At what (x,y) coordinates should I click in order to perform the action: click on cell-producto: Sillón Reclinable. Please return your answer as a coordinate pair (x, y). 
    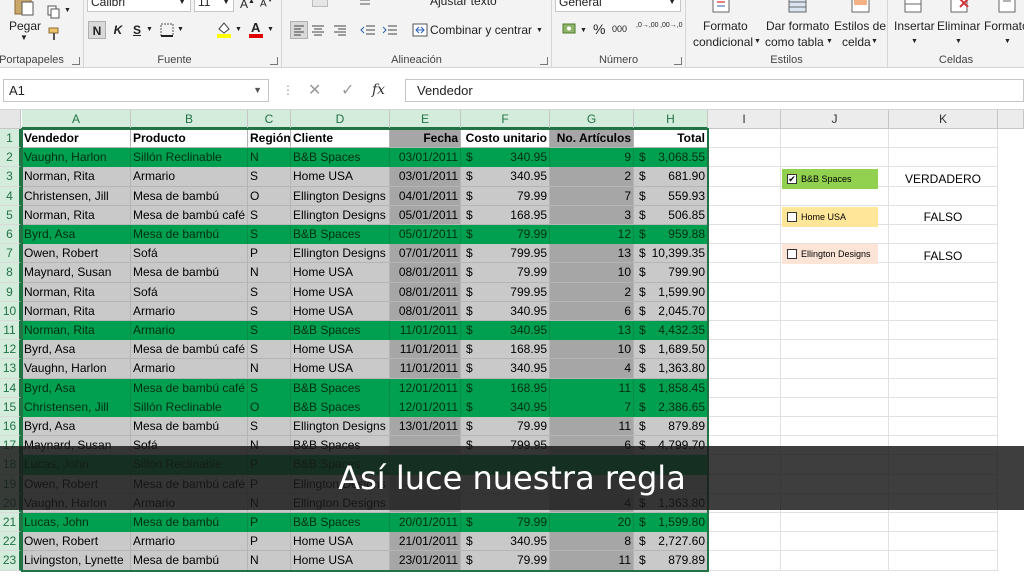
    Looking at the image, I should click on (189, 407).